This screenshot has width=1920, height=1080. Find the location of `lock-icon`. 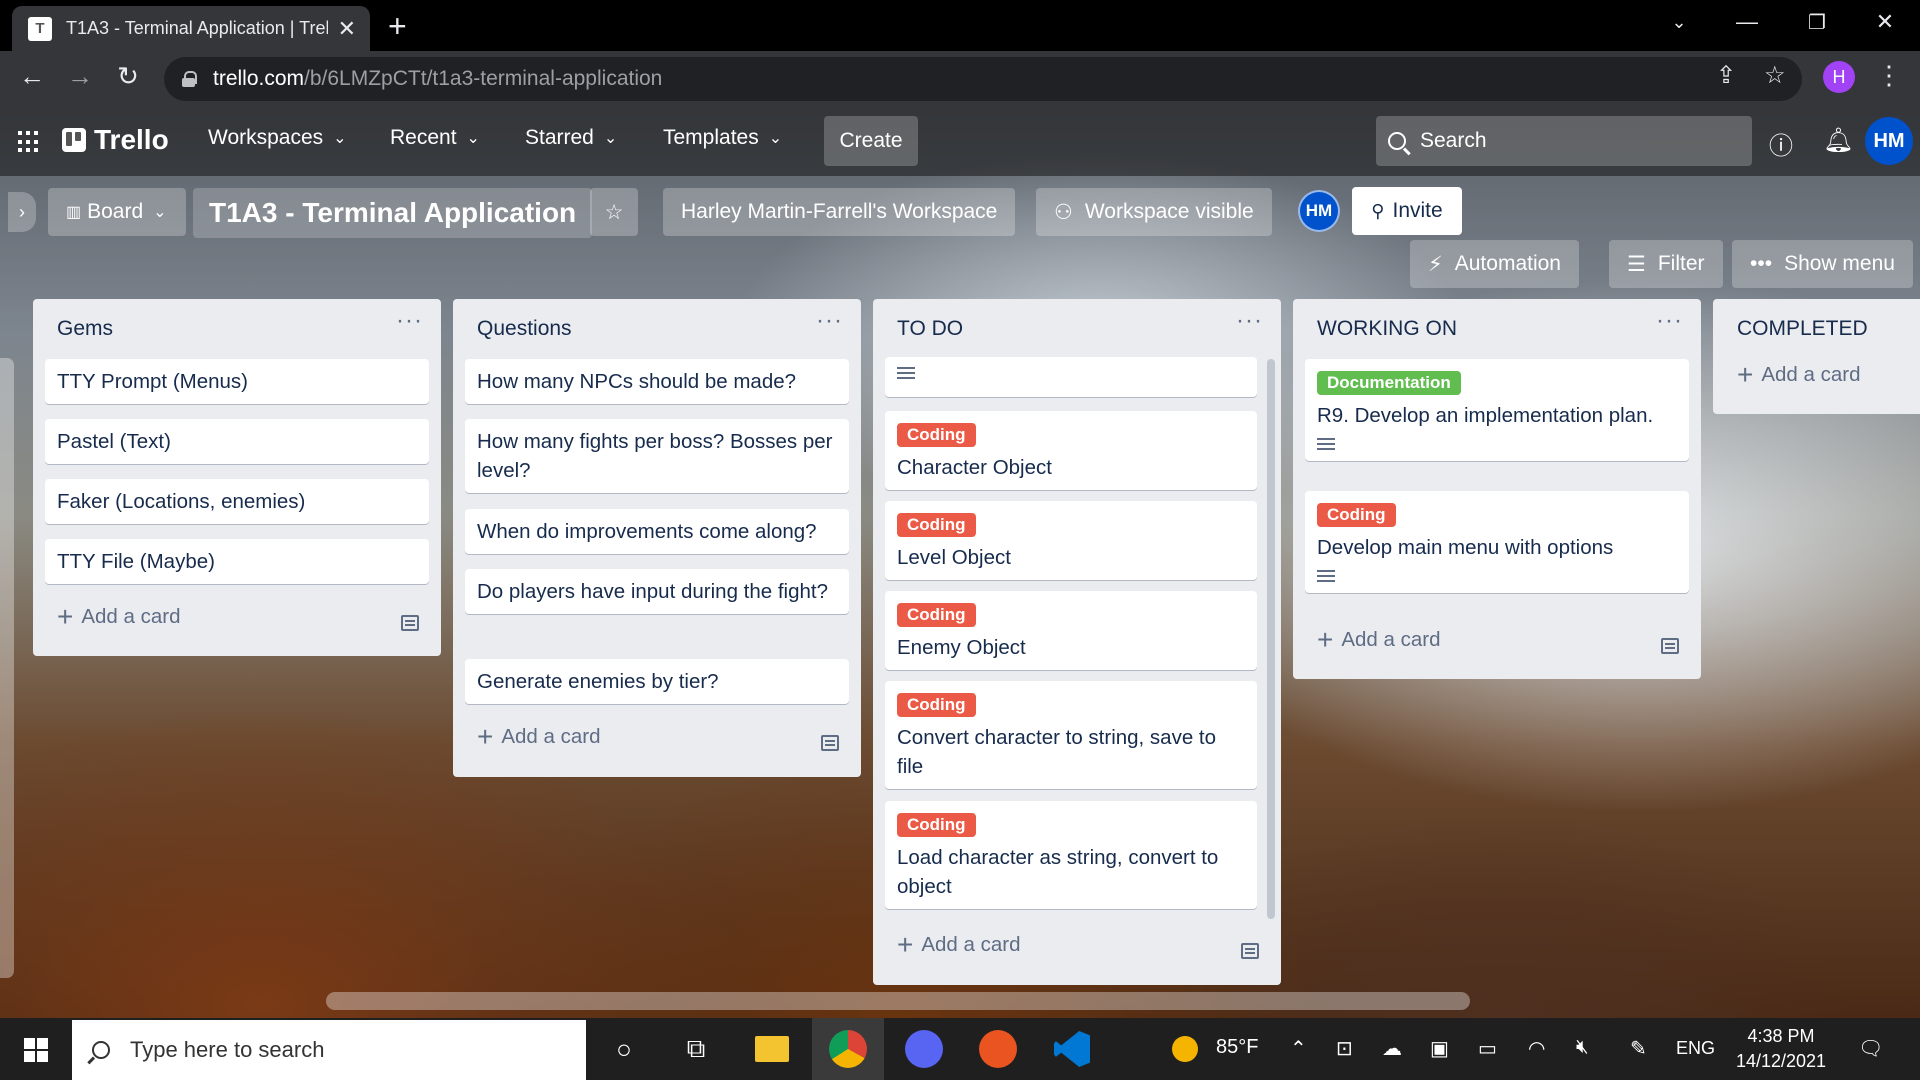

lock-icon is located at coordinates (189, 79).